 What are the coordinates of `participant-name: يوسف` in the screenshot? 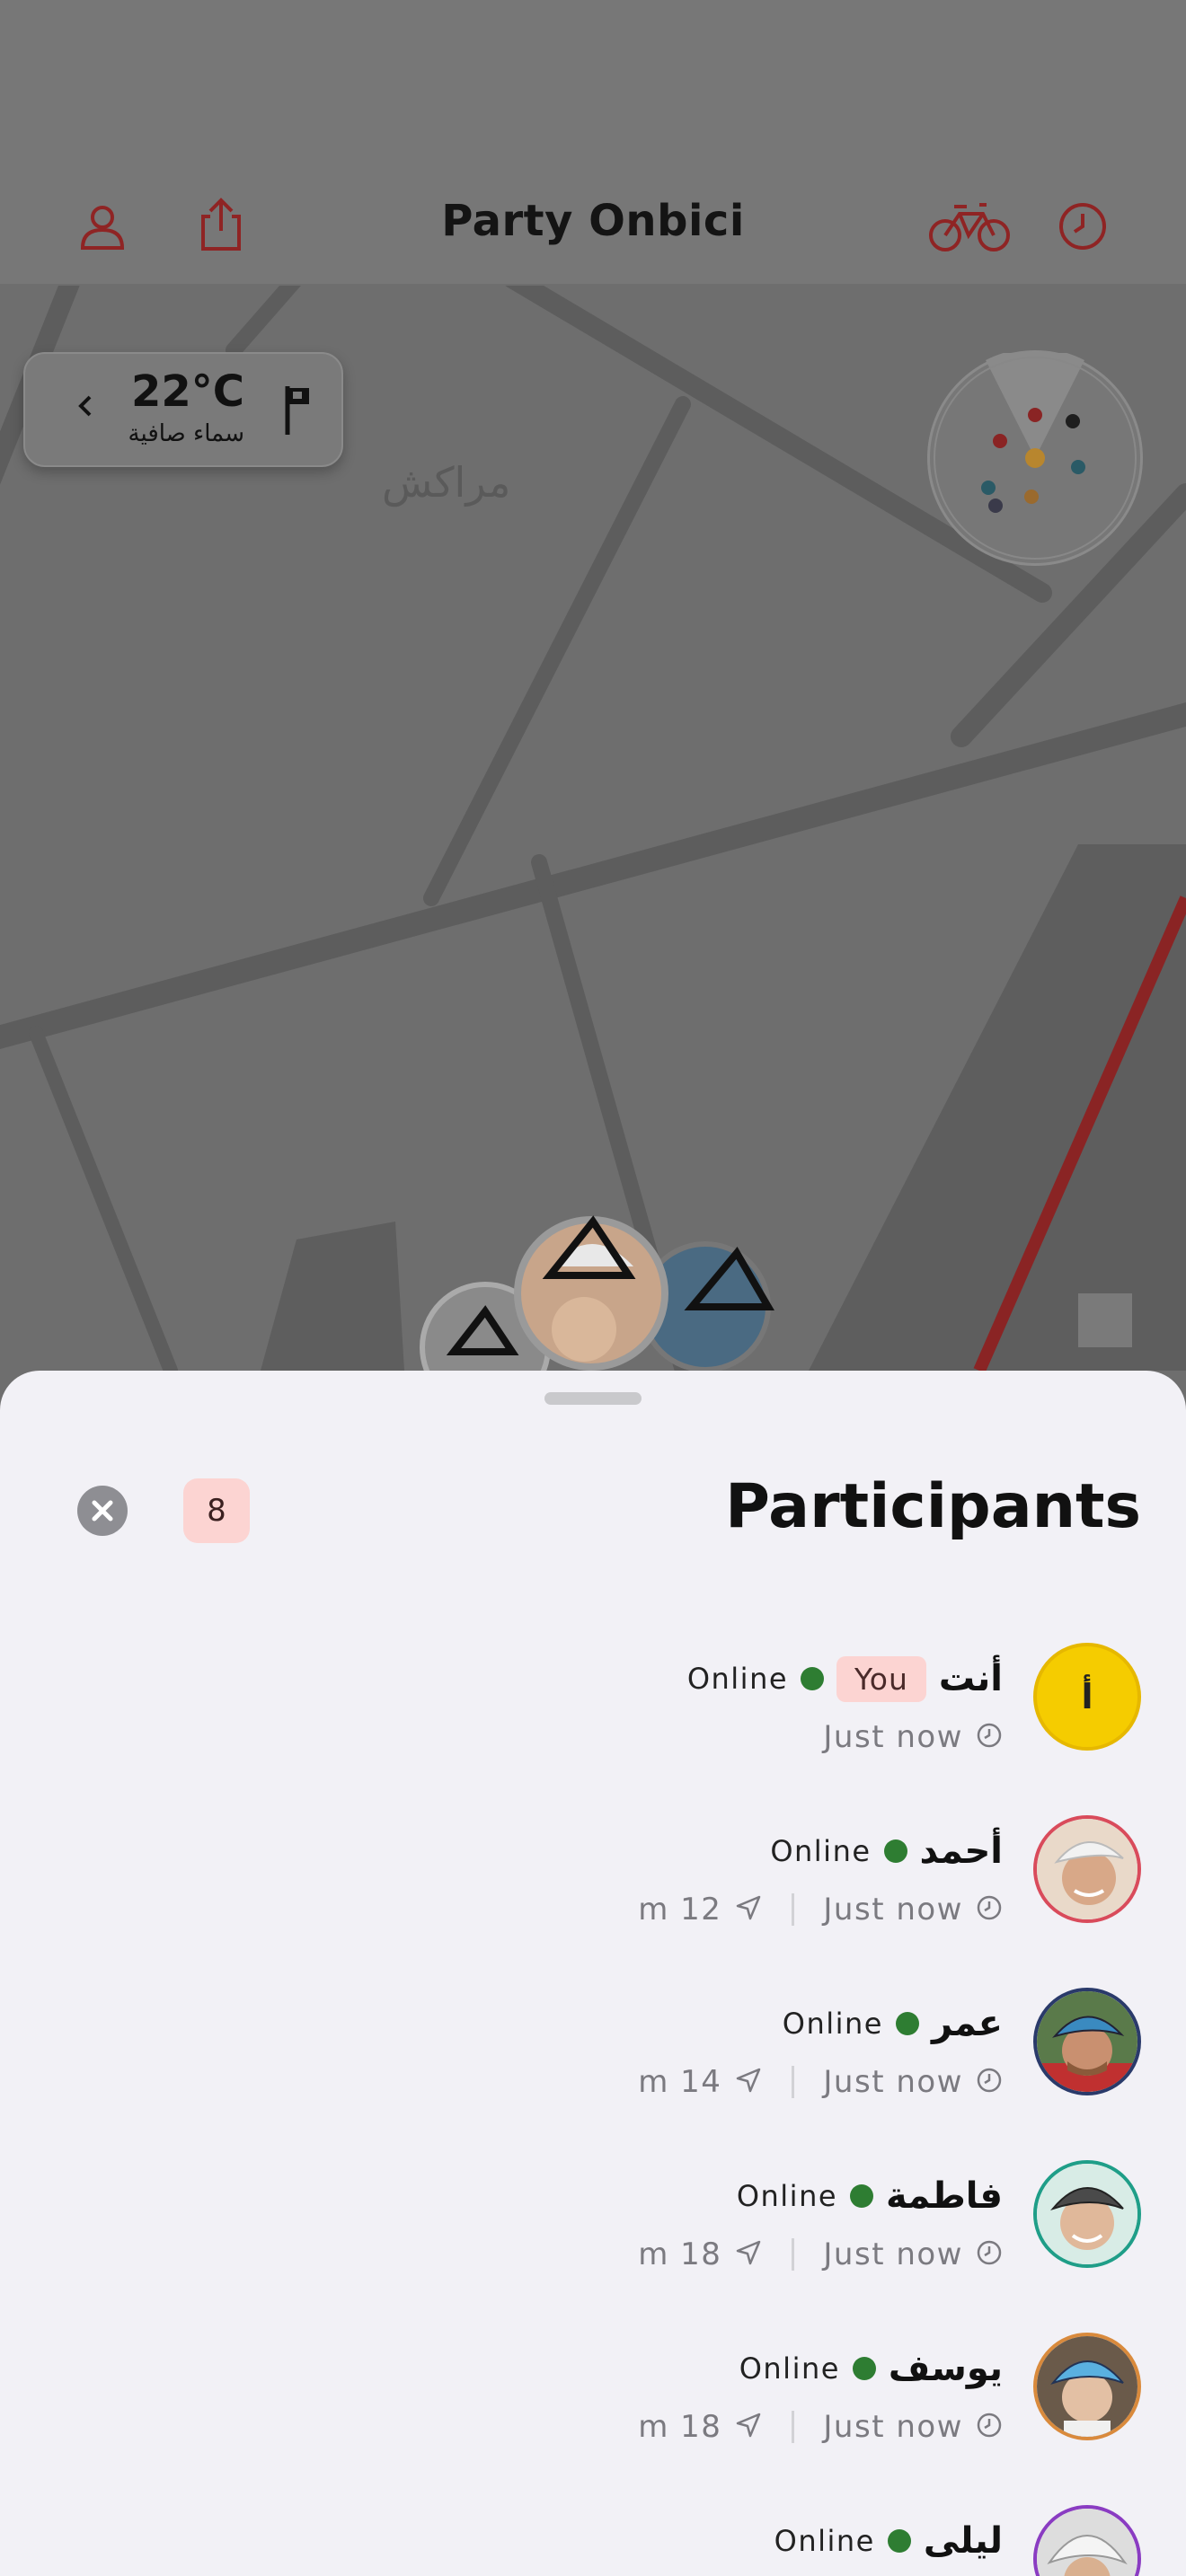 It's located at (945, 2368).